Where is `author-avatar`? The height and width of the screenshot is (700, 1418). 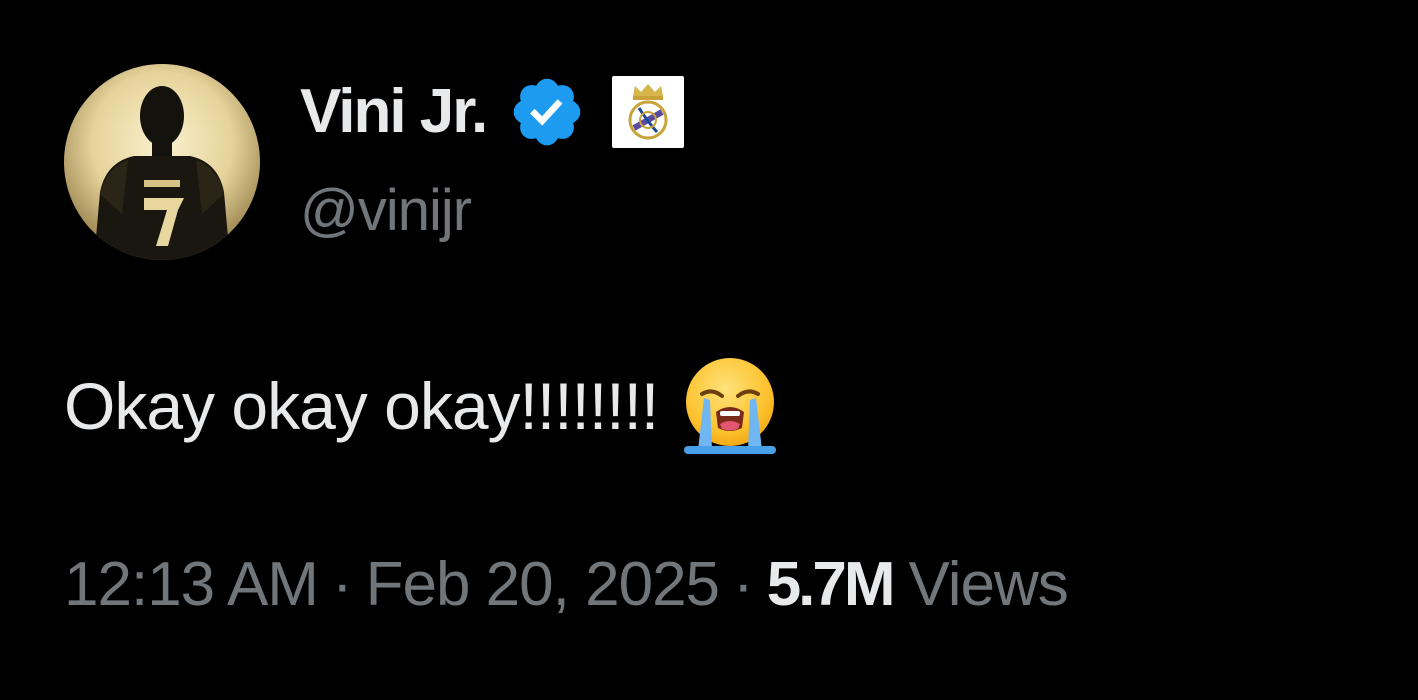 author-avatar is located at coordinates (162, 162).